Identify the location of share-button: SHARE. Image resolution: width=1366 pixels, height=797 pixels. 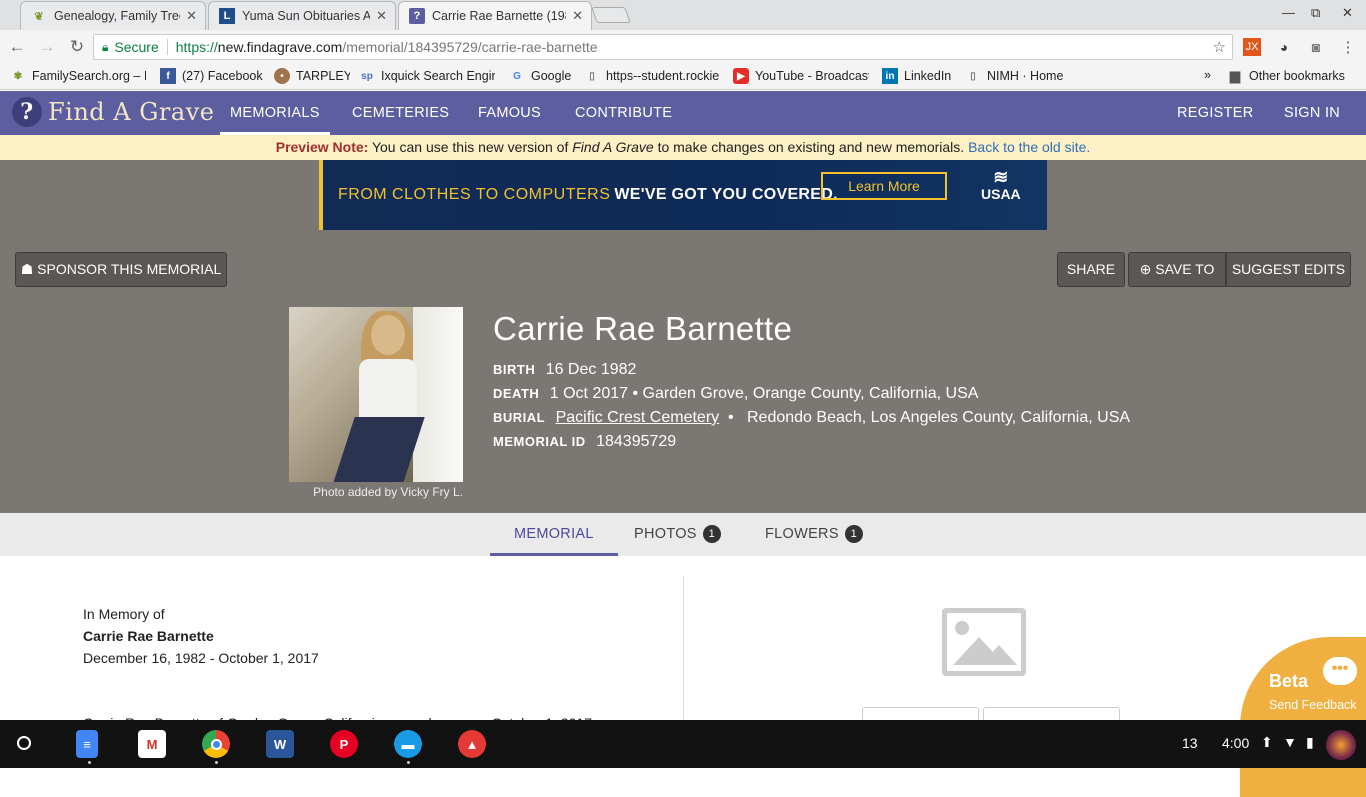
(1091, 269).